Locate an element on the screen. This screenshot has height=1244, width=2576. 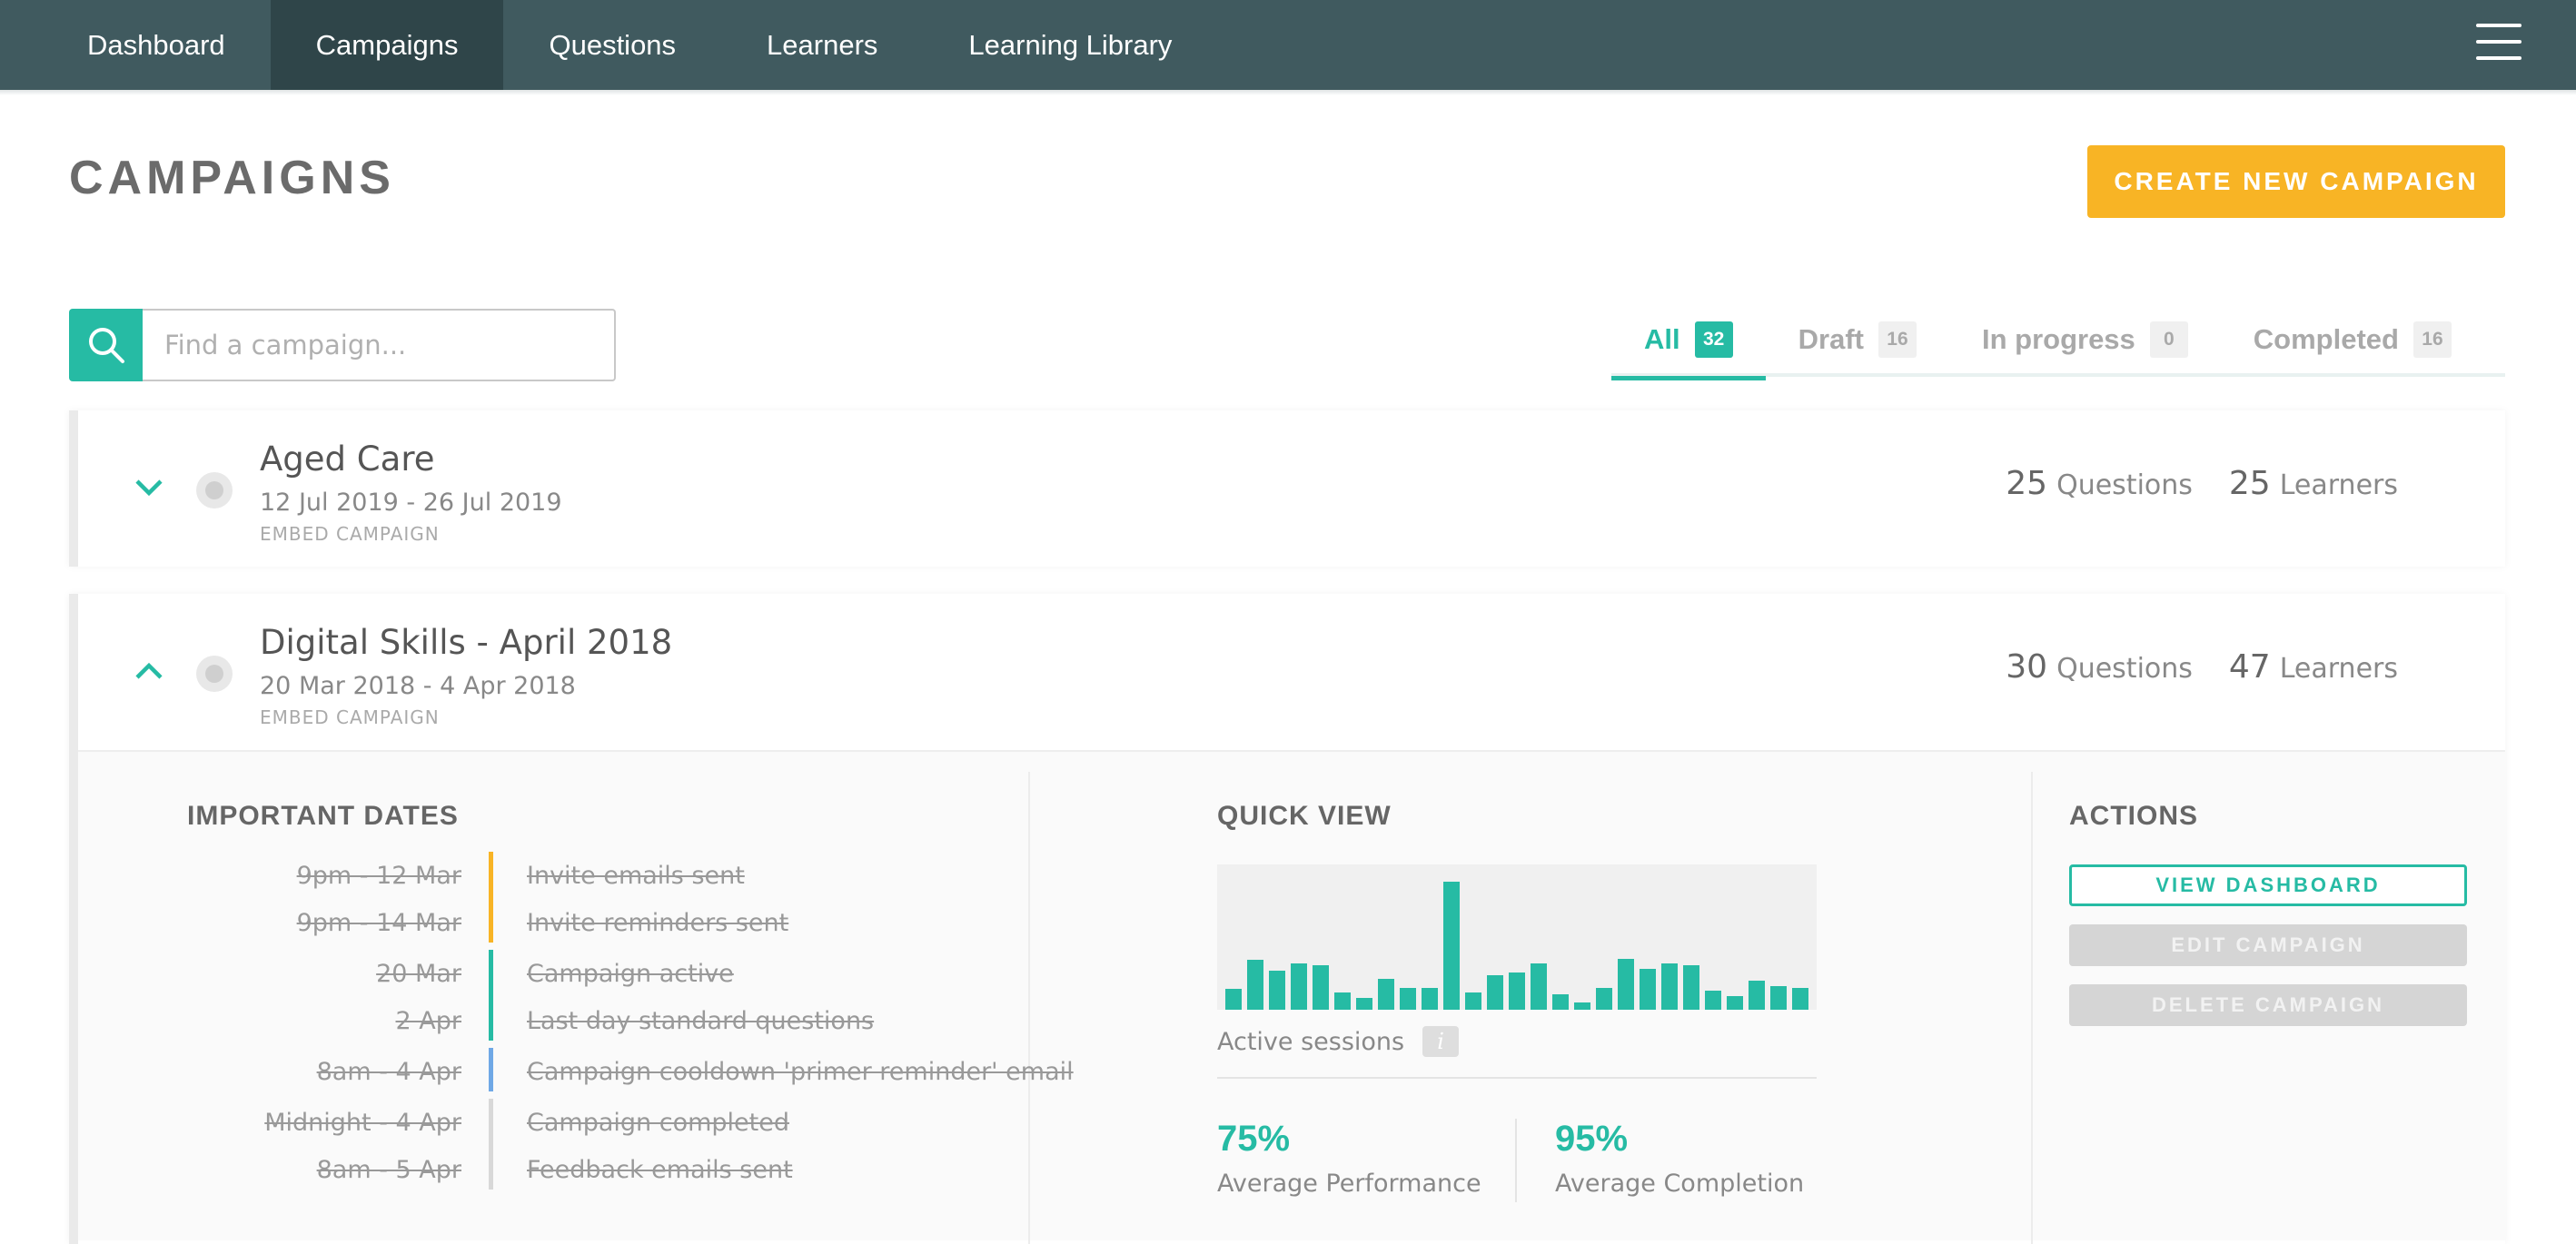
page-title: CAMPAIGNS is located at coordinates (232, 178).